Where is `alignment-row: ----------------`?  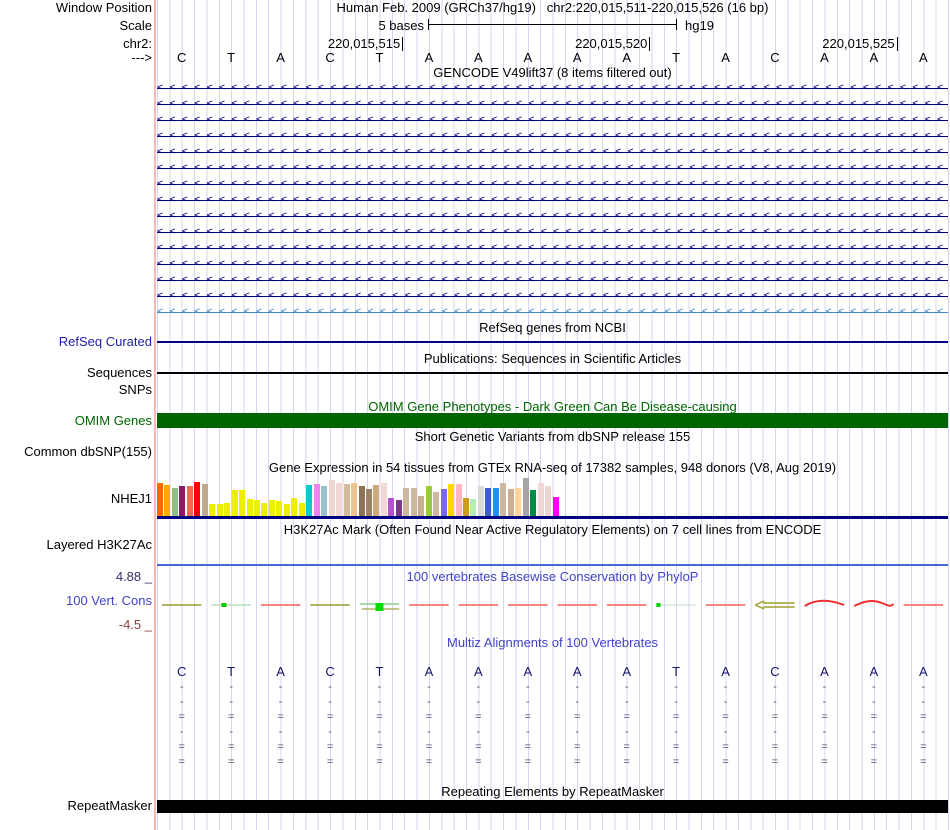 alignment-row: ---------------- is located at coordinates (552, 687).